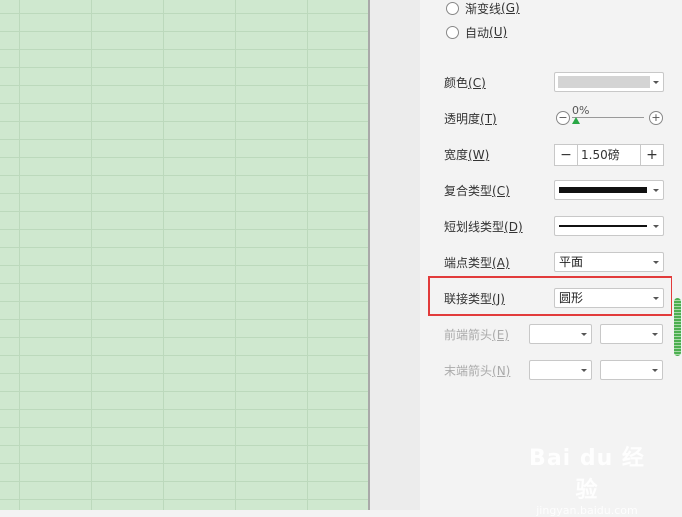 This screenshot has width=682, height=517. I want to click on highlight-box, so click(550, 296).